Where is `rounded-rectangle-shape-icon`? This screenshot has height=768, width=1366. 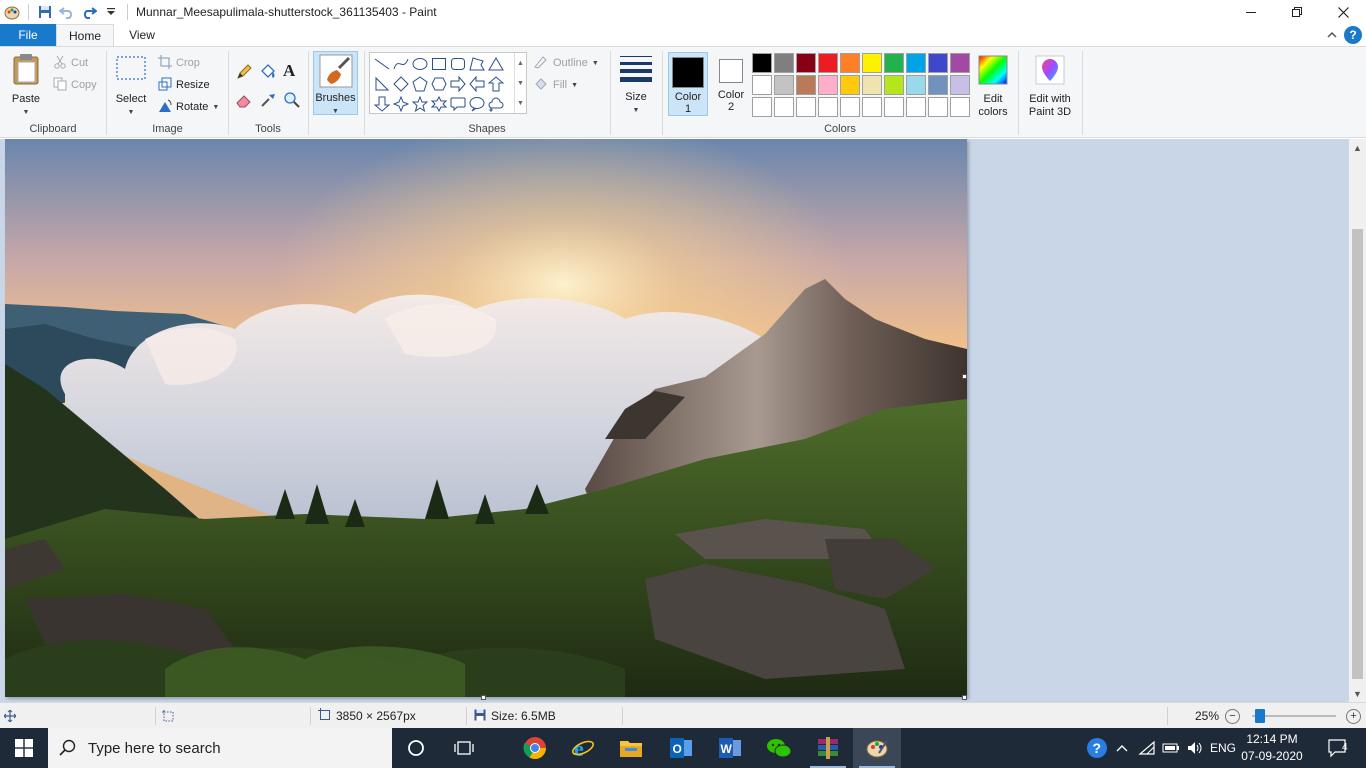
rounded-rectangle-shape-icon is located at coordinates (457, 63).